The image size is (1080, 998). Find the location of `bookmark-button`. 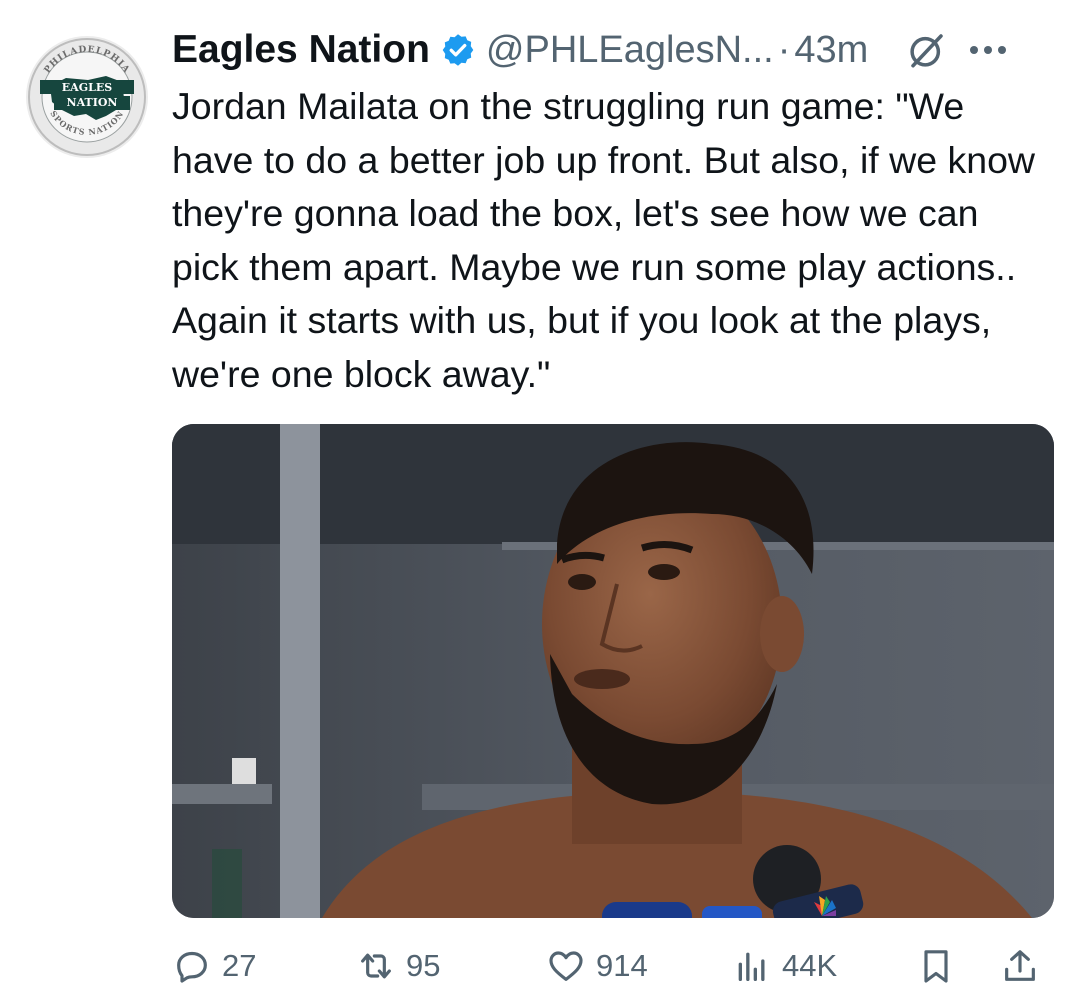

bookmark-button is located at coordinates (936, 966).